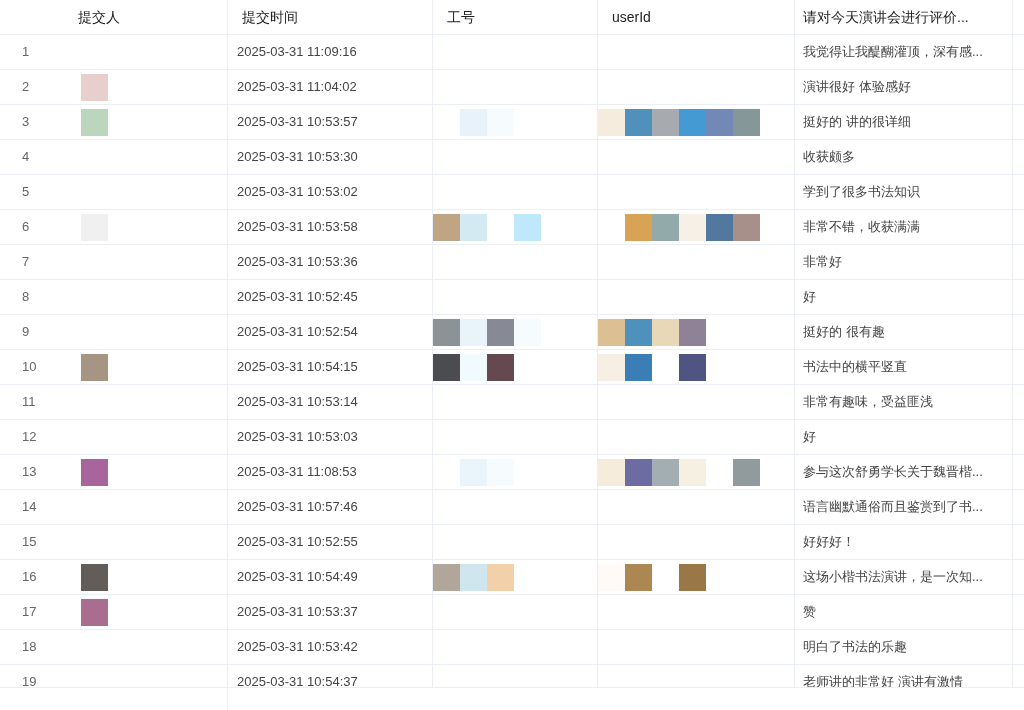 This screenshot has width=1024, height=710. Describe the element at coordinates (99, 17) in the screenshot. I see `column-header: 提交人` at that location.